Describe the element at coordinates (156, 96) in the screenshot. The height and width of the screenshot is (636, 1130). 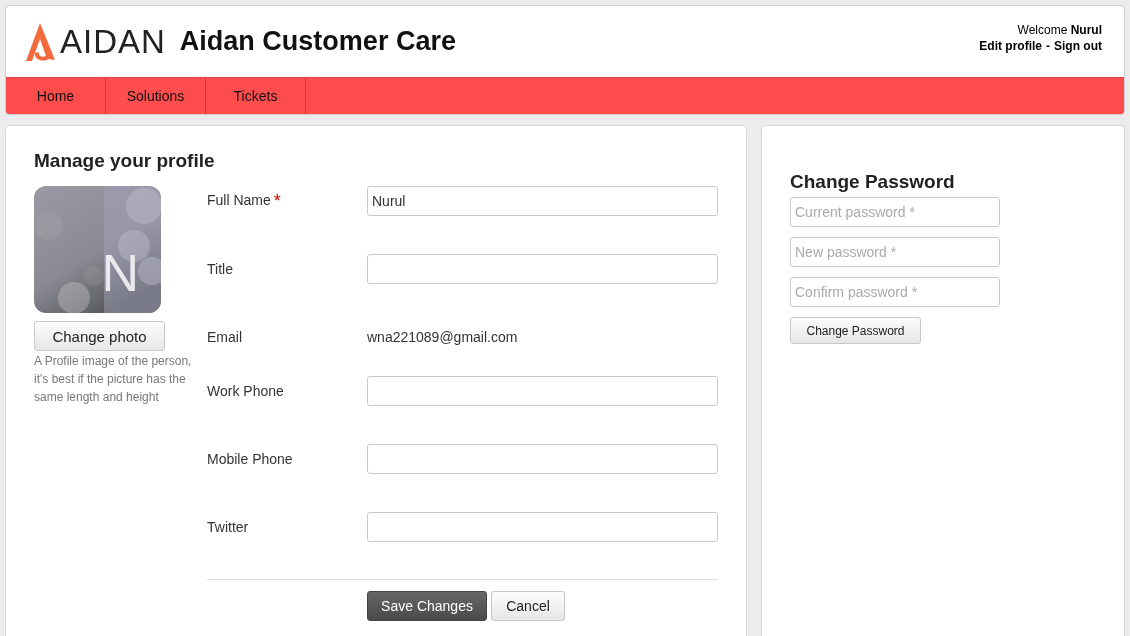
I see `nav-tab: Solutions` at that location.